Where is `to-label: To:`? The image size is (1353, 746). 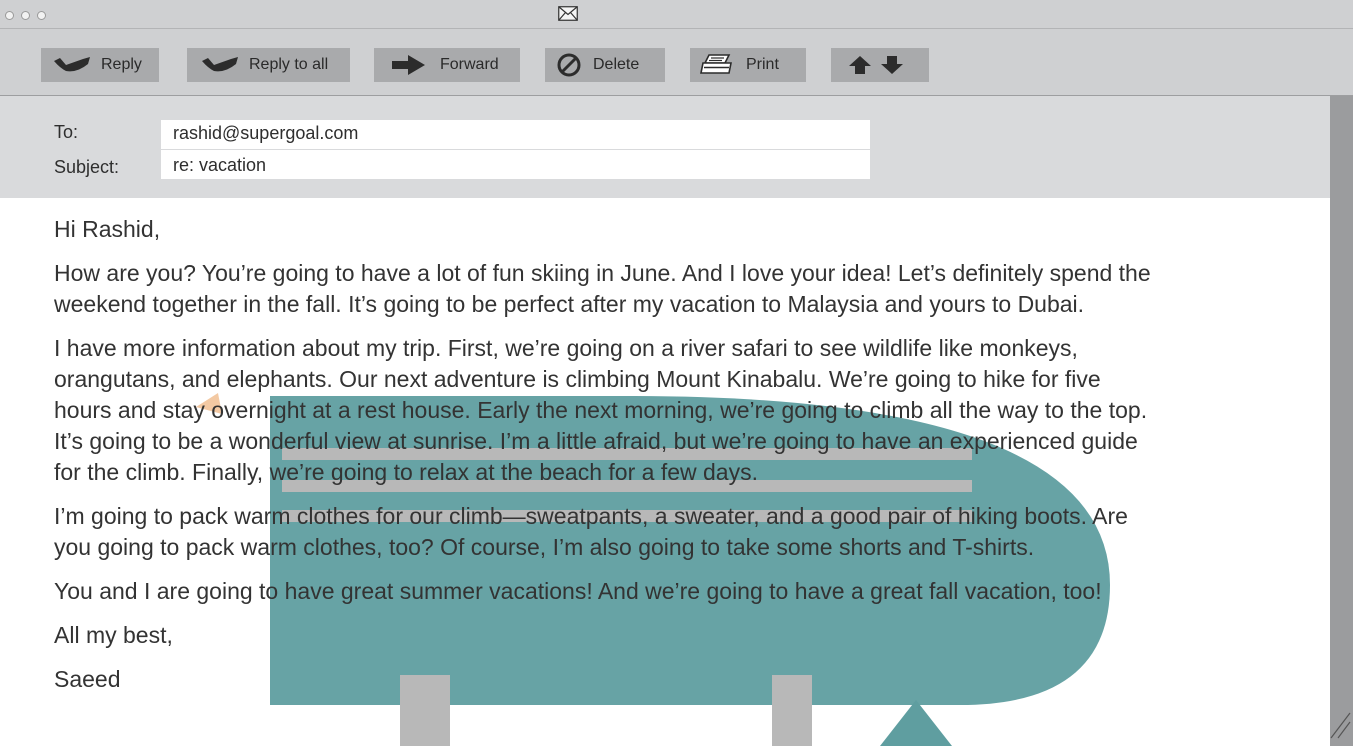 to-label: To: is located at coordinates (66, 132).